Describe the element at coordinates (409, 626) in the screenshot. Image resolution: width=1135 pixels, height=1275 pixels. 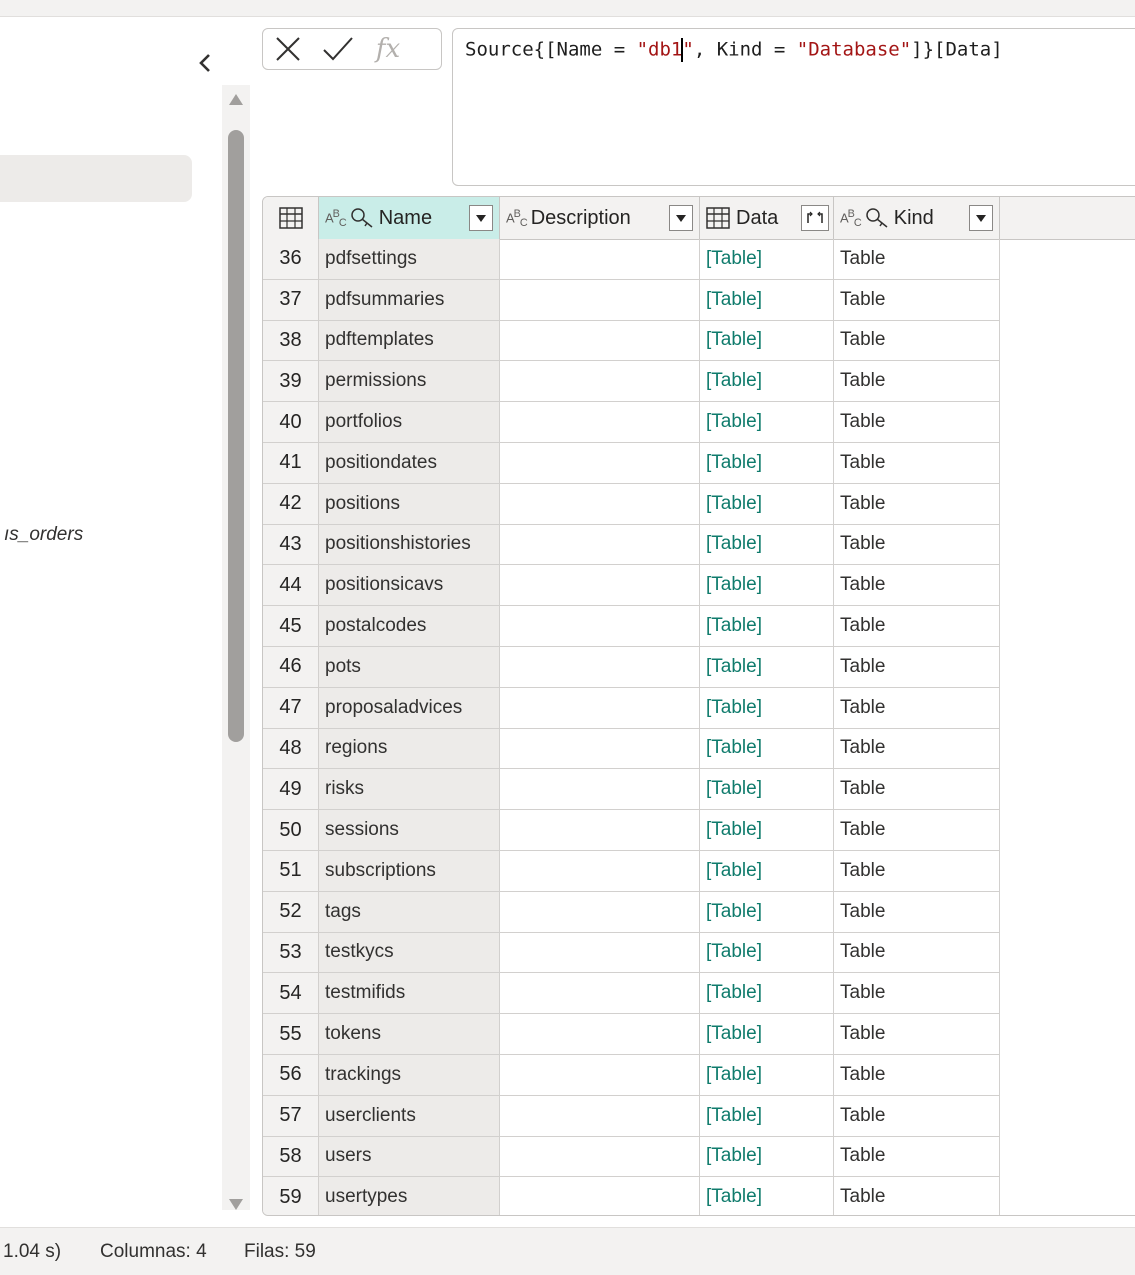
I see `name-cell: postalcodes` at that location.